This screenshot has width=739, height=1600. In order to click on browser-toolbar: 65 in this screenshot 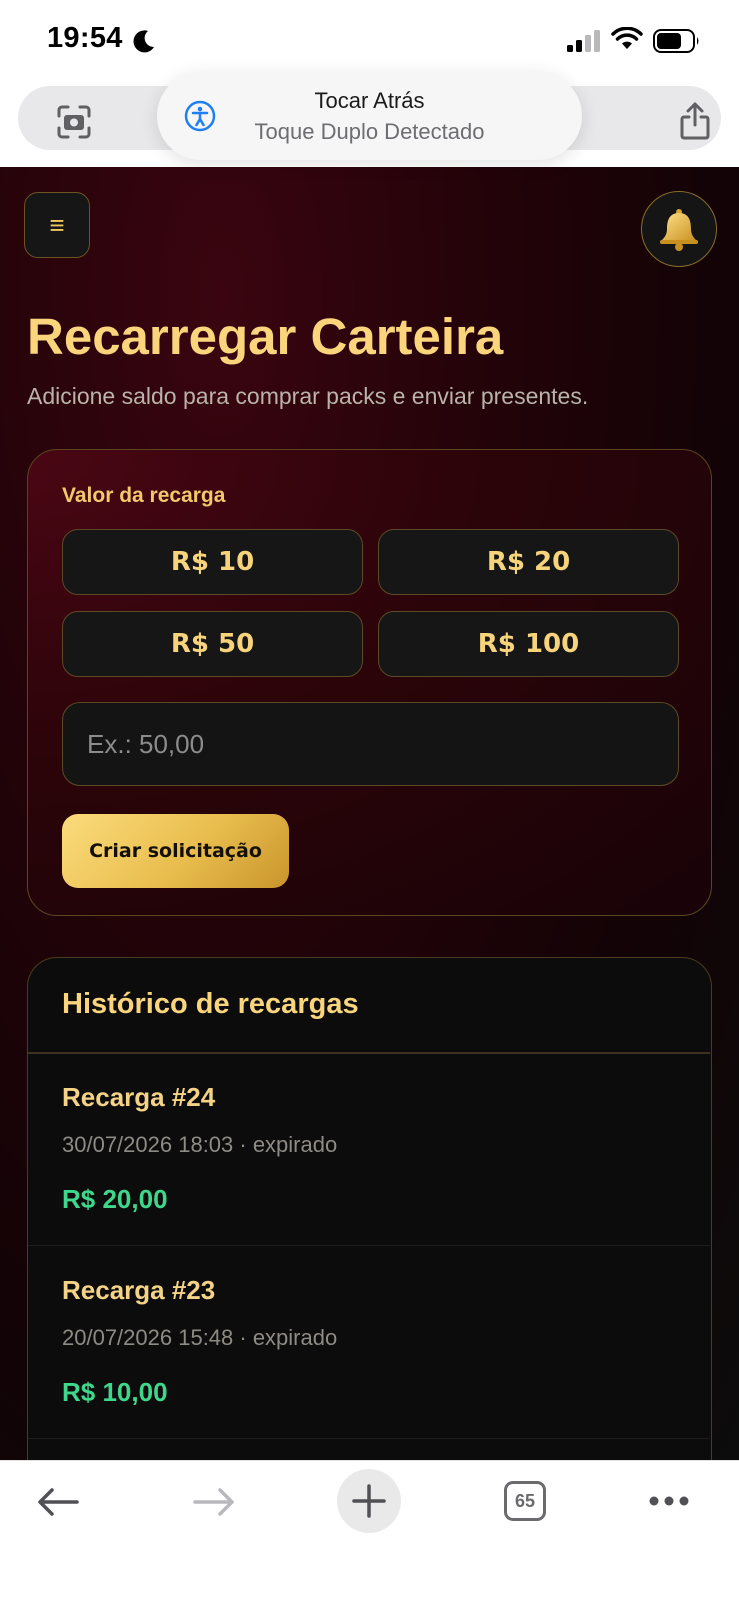, I will do `click(369, 1530)`.